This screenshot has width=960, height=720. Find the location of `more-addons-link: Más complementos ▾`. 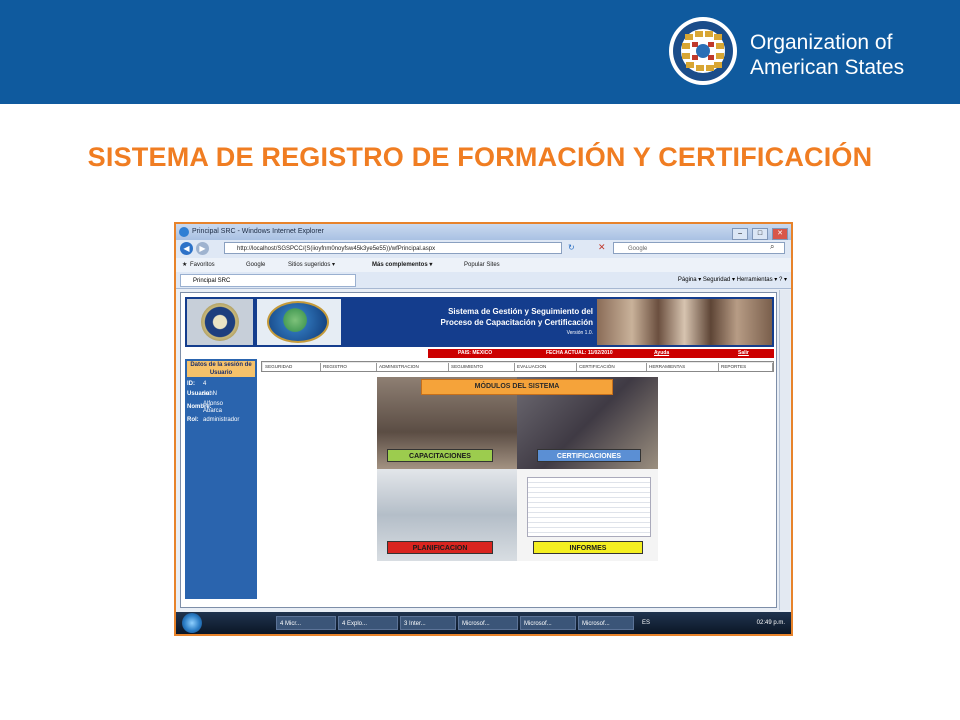

more-addons-link: Más complementos ▾ is located at coordinates (402, 265).